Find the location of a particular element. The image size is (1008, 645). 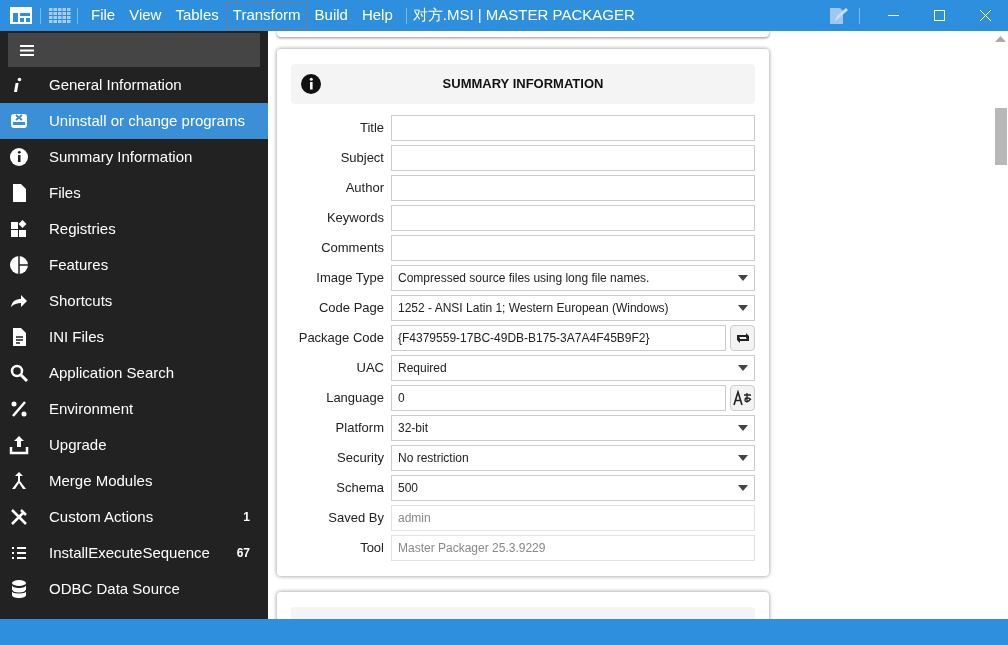

uninstall-icon is located at coordinates (19, 121).